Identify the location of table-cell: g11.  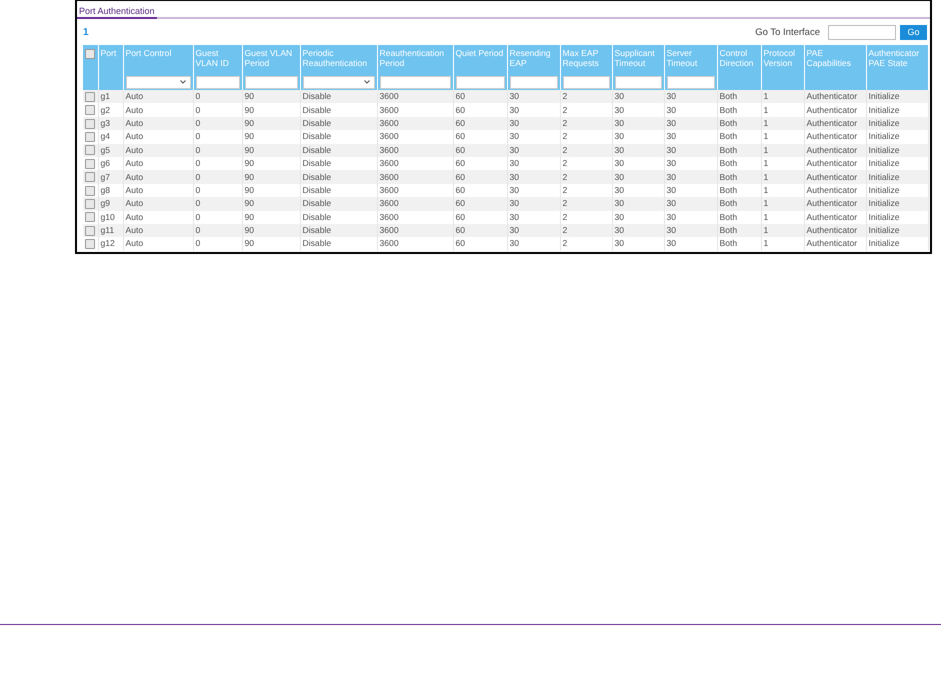
(107, 230).